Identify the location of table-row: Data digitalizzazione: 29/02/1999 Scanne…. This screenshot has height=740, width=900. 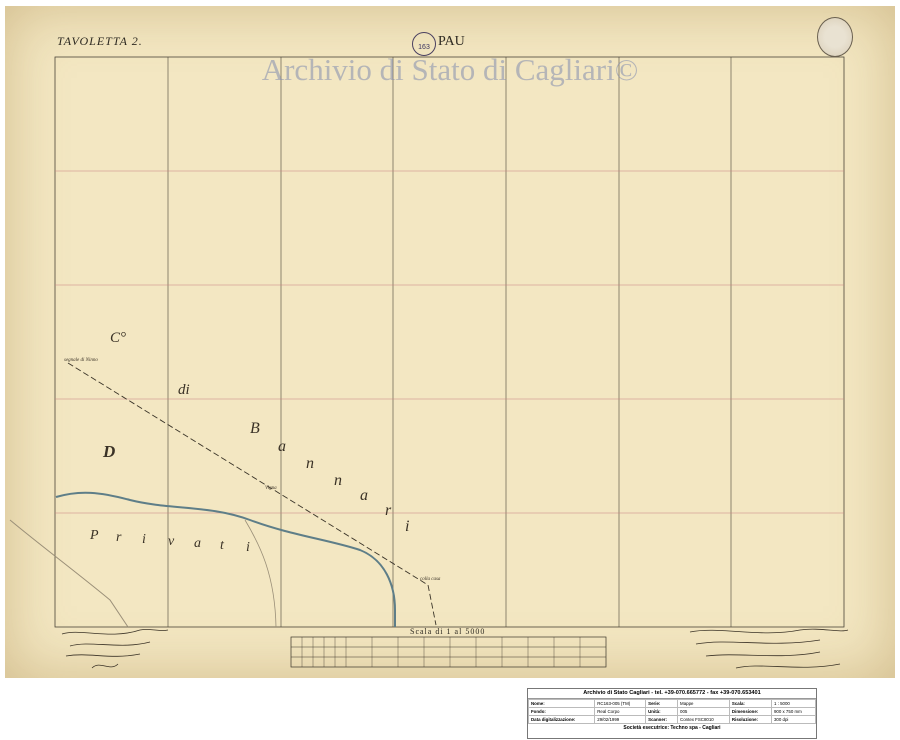
(672, 719).